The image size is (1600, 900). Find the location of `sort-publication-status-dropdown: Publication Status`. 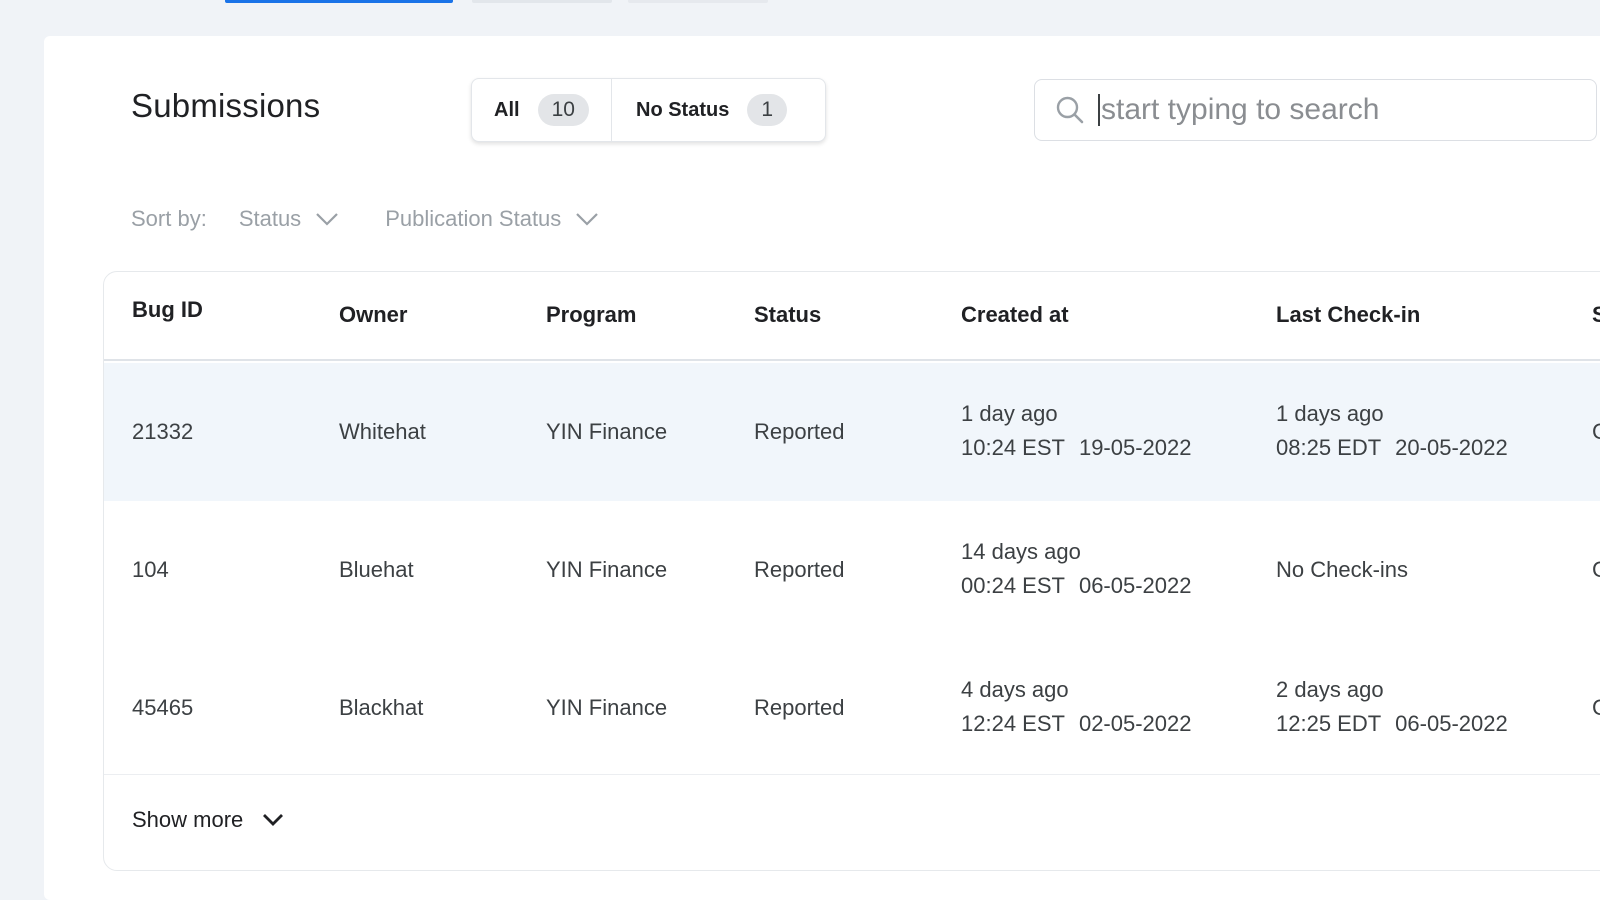

sort-publication-status-dropdown: Publication Status is located at coordinates (492, 219).